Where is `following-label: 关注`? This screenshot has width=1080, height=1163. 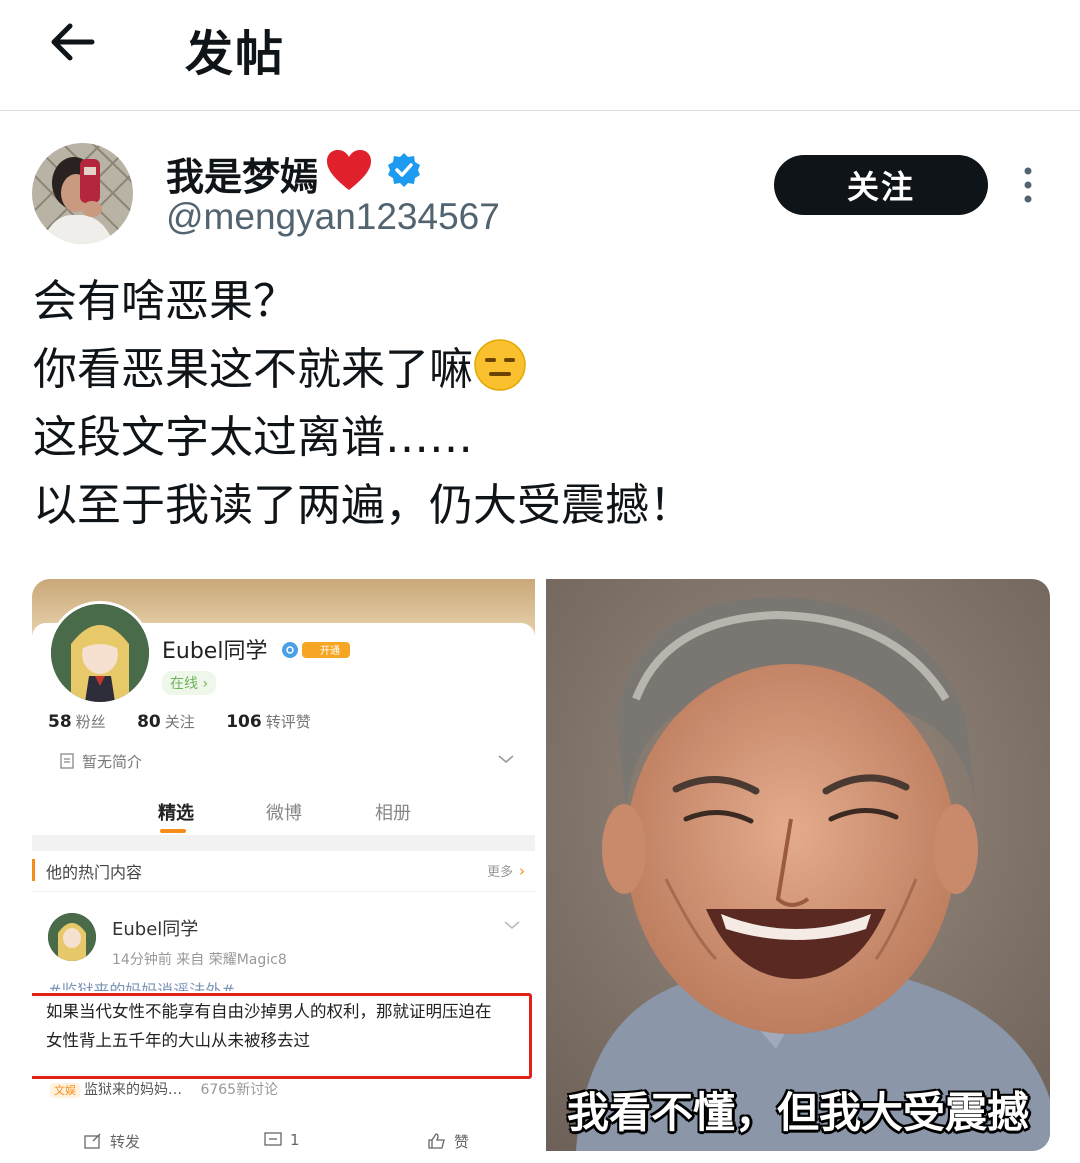 following-label: 关注 is located at coordinates (179, 722).